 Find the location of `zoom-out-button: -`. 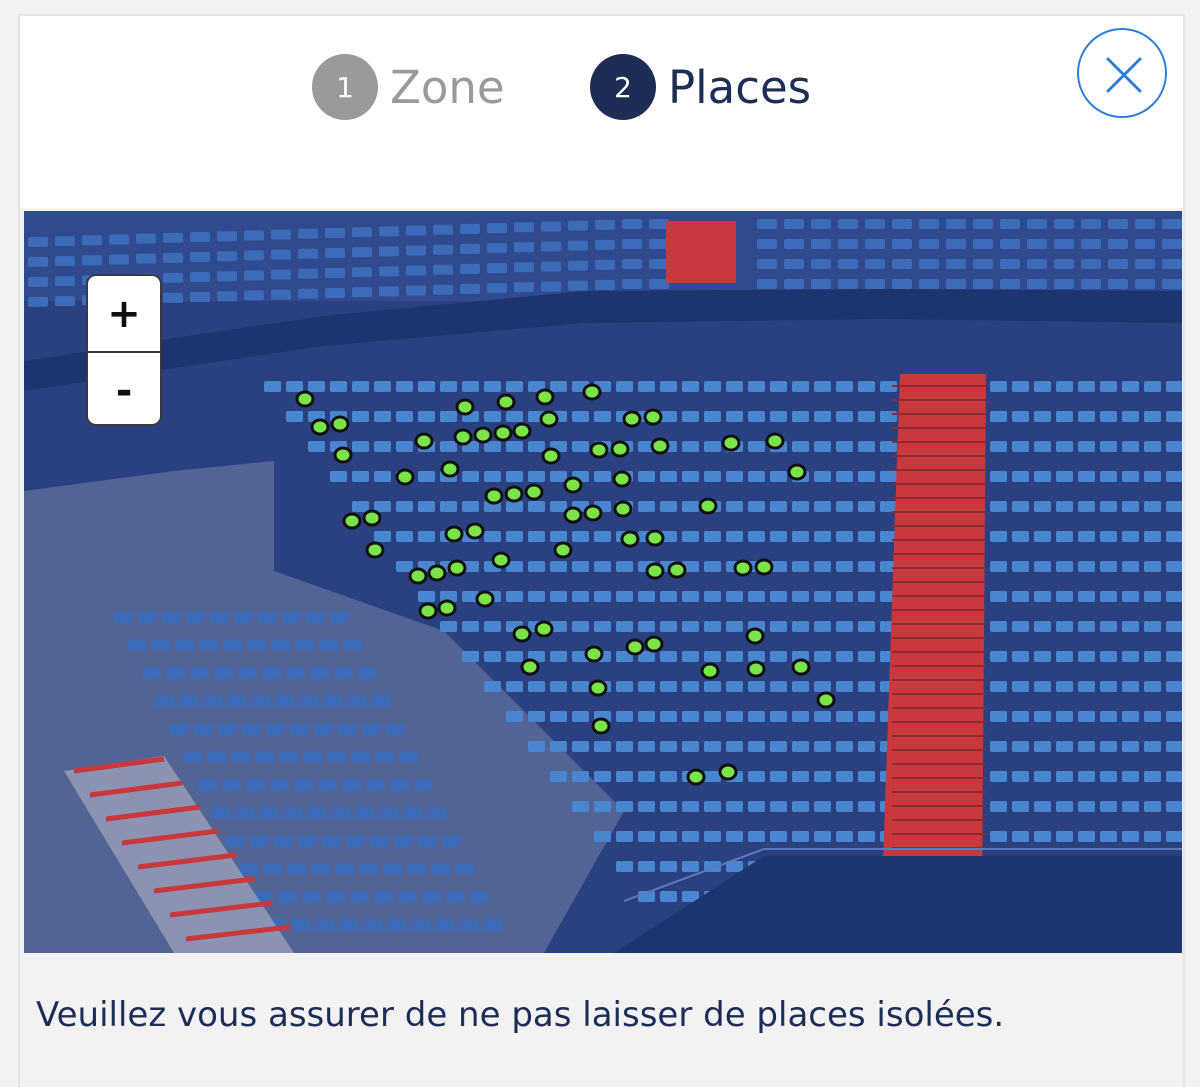

zoom-out-button: - is located at coordinates (124, 388).